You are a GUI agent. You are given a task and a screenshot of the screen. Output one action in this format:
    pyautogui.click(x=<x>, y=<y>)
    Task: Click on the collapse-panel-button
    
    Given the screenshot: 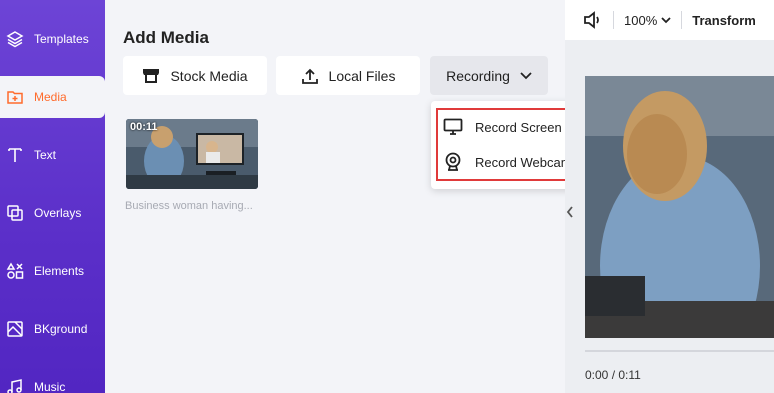 What is the action you would take?
    pyautogui.click(x=570, y=212)
    